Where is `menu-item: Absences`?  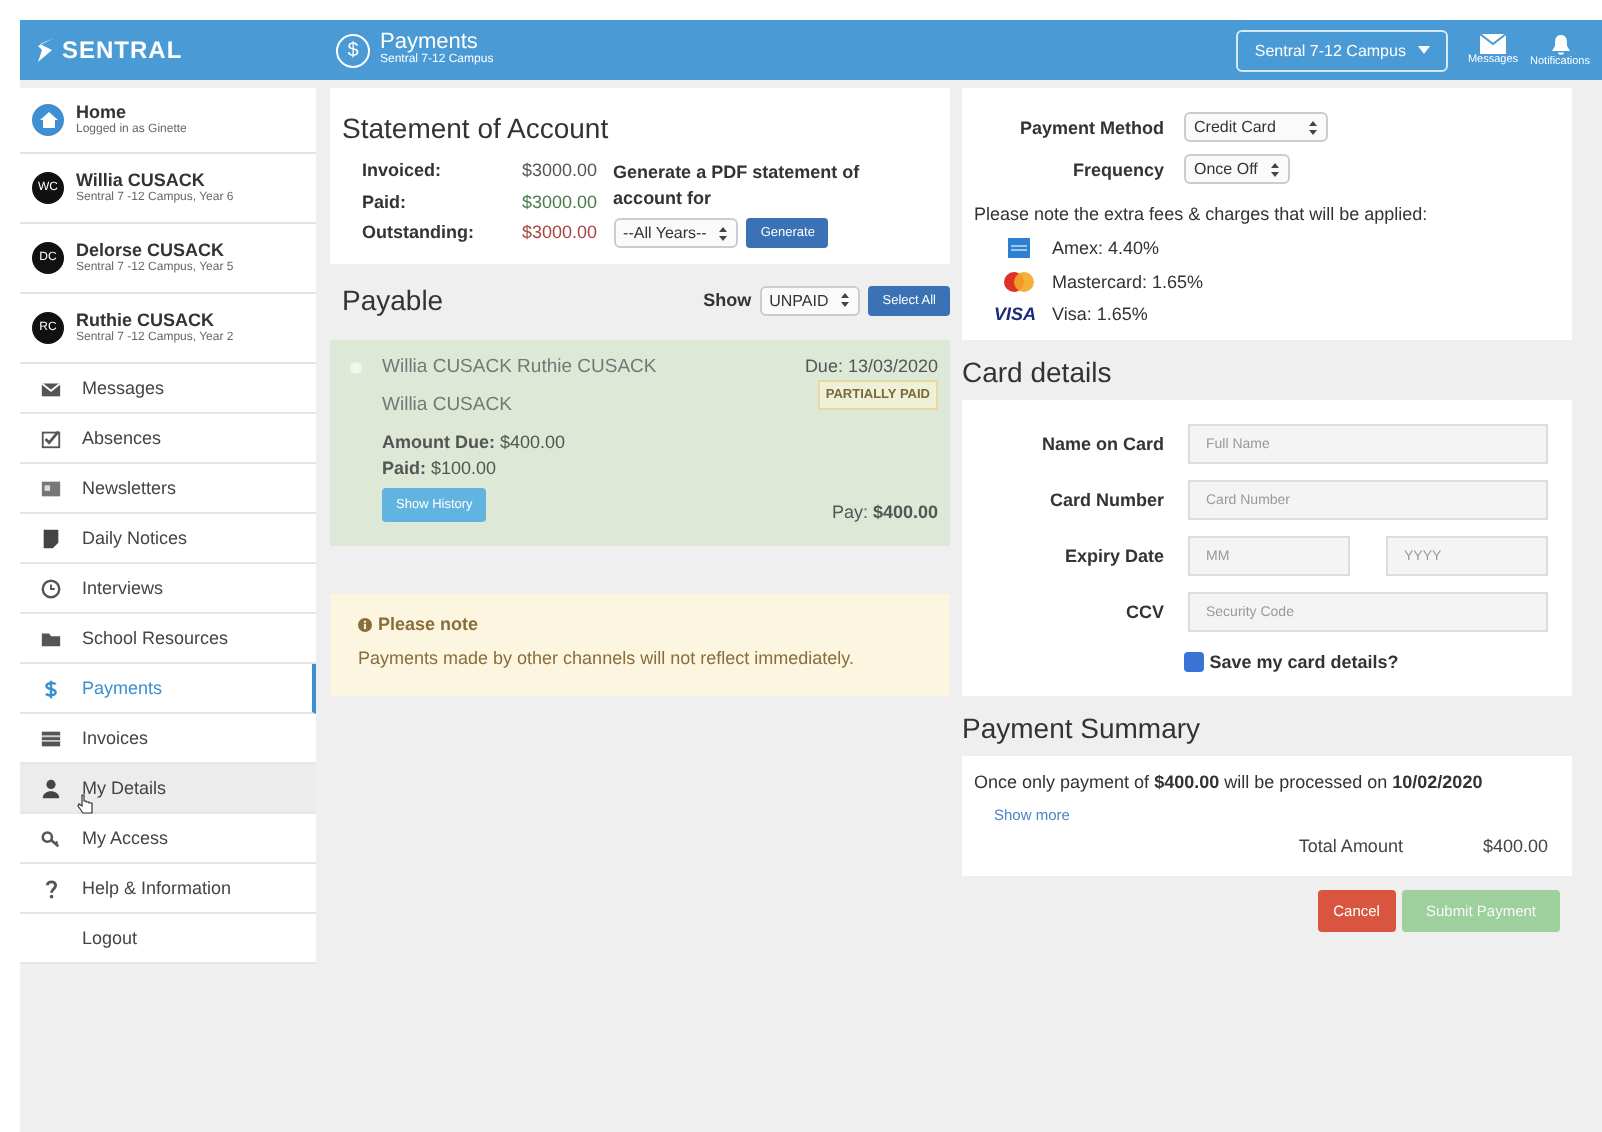 menu-item: Absences is located at coordinates (168, 439).